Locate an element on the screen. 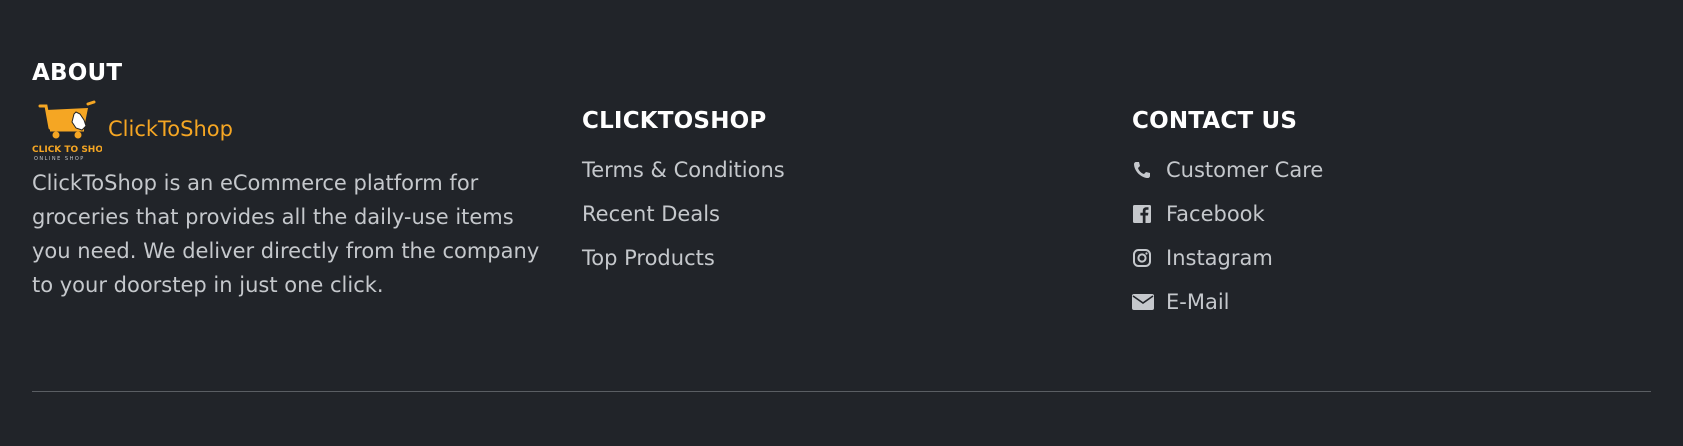 The width and height of the screenshot is (1683, 446). contact-label: Facebook is located at coordinates (1215, 214).